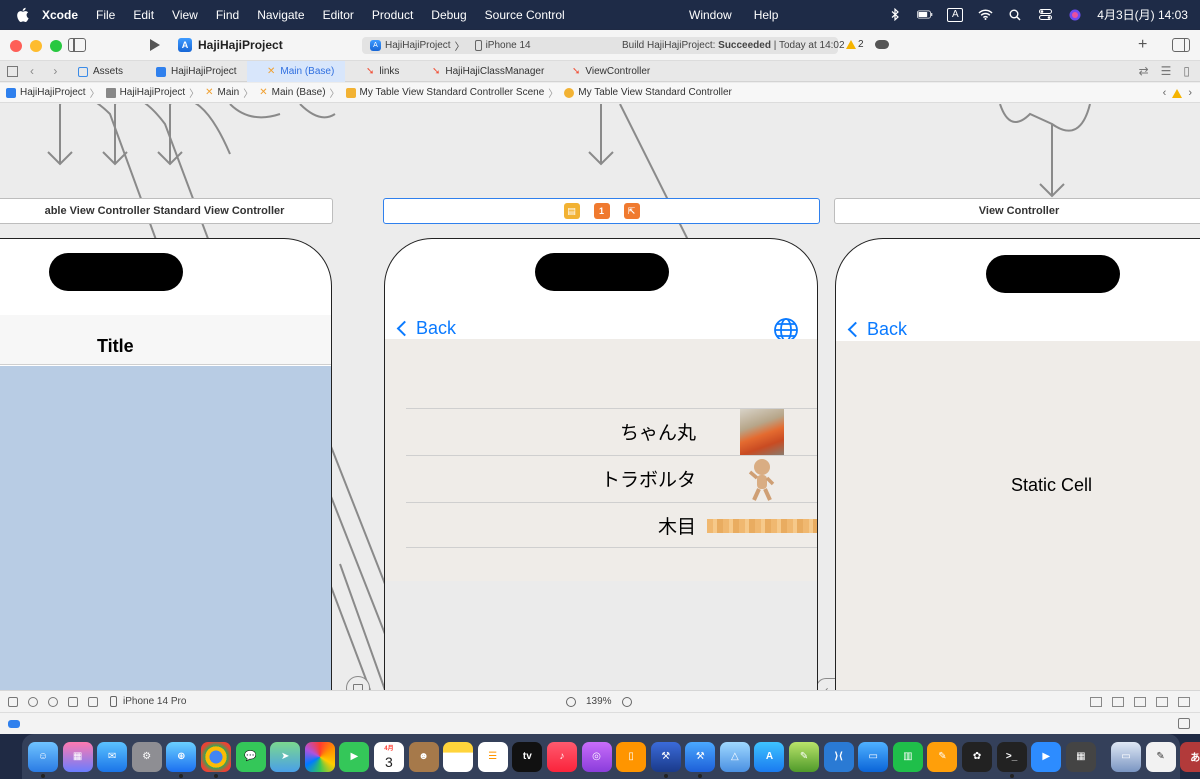 The height and width of the screenshot is (779, 1200). What do you see at coordinates (525, 15) in the screenshot?
I see `menu-source-control: Source Control` at bounding box center [525, 15].